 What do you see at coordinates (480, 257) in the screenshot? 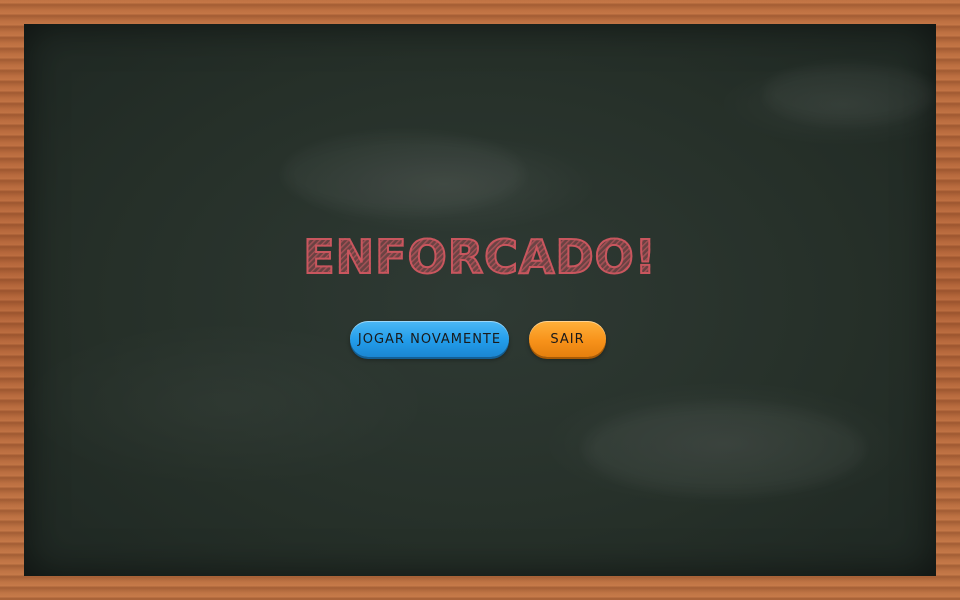
I see `game-over-title: ENFORCADO!` at bounding box center [480, 257].